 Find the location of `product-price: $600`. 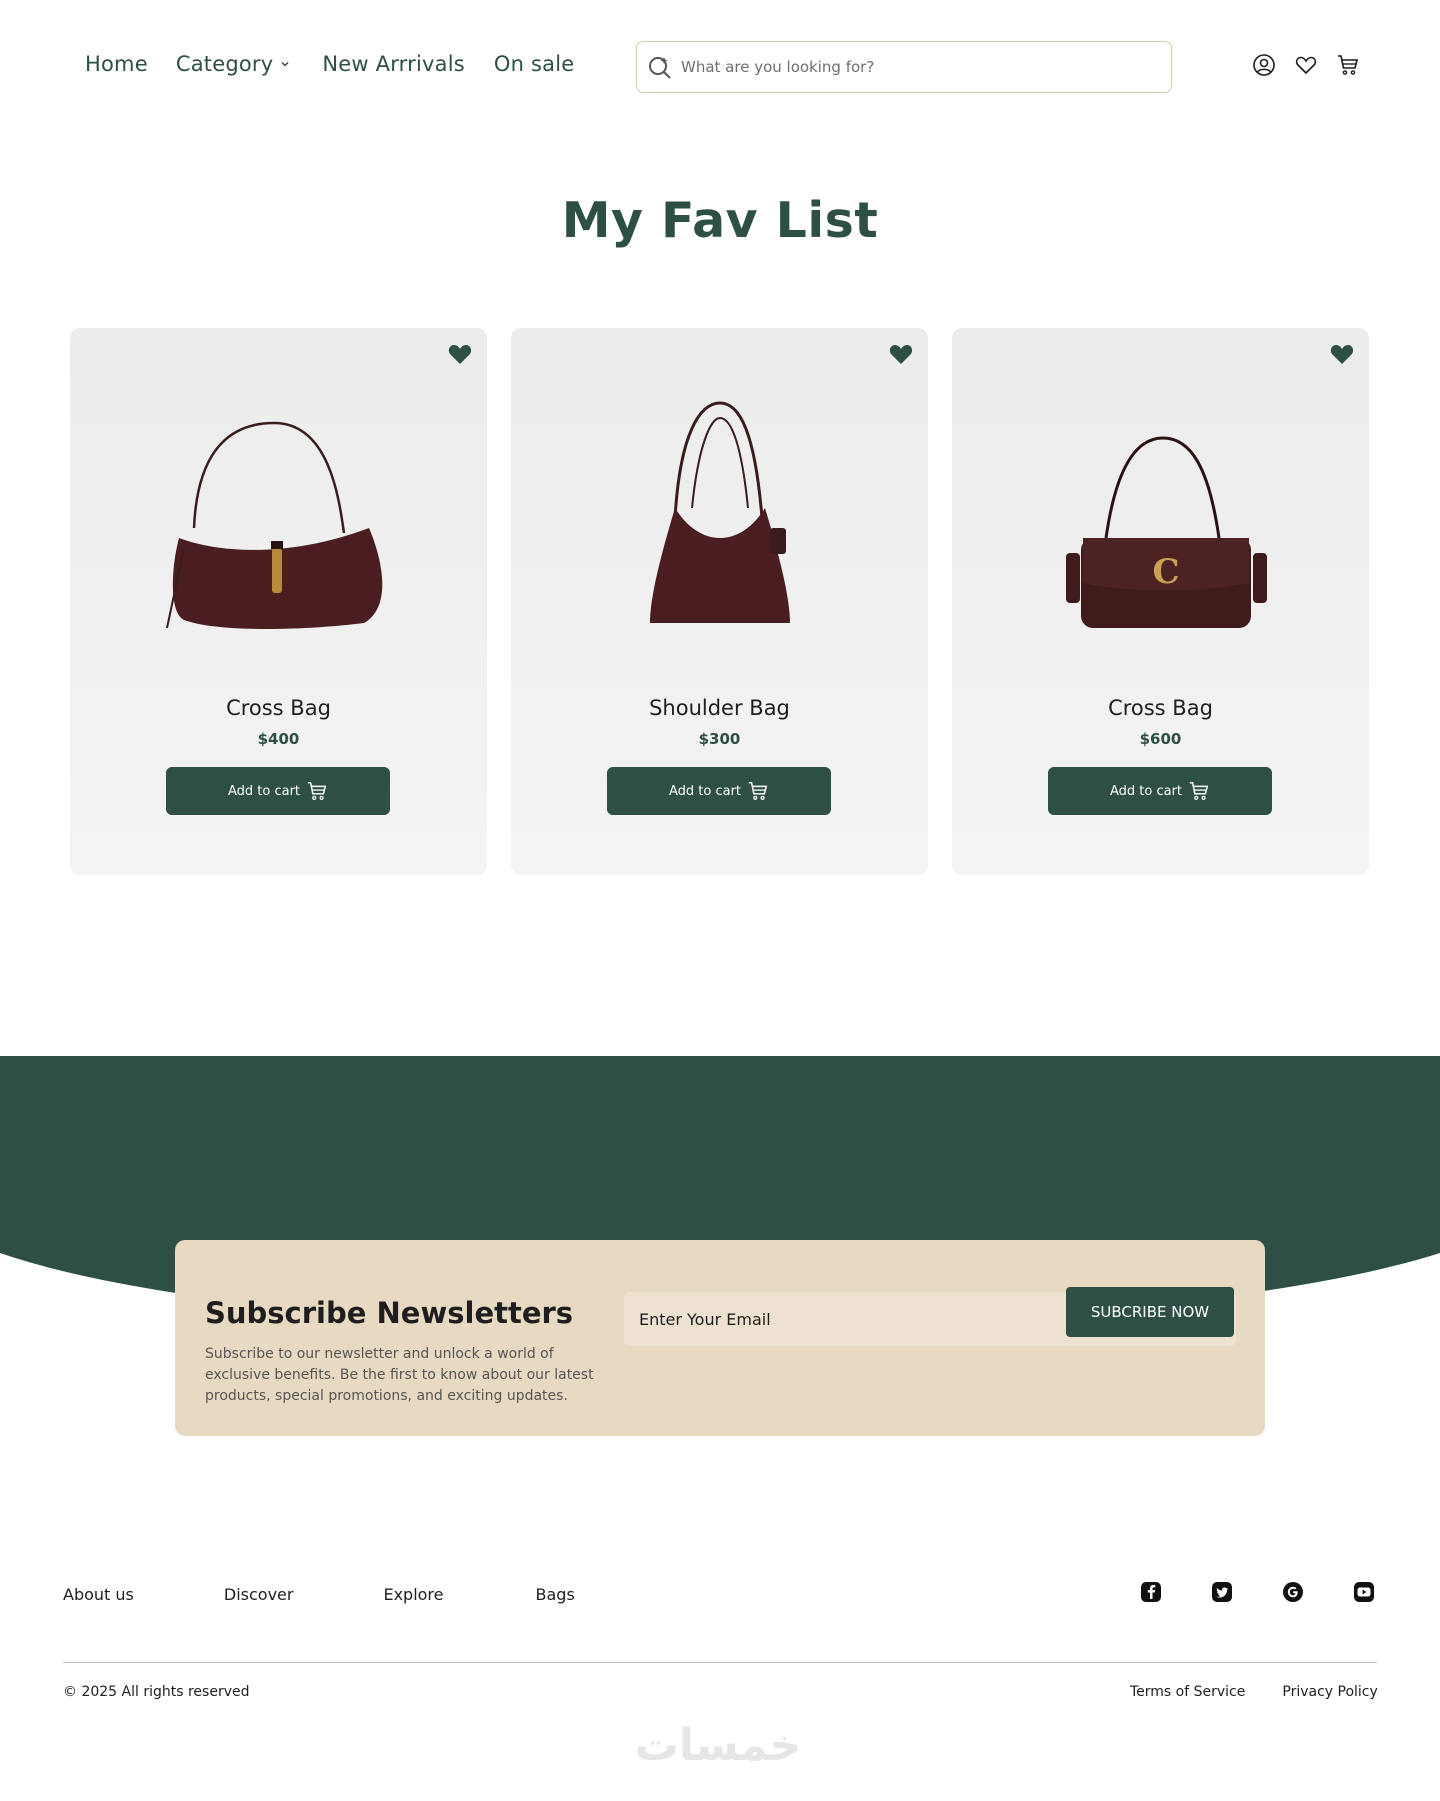

product-price: $600 is located at coordinates (1160, 739).